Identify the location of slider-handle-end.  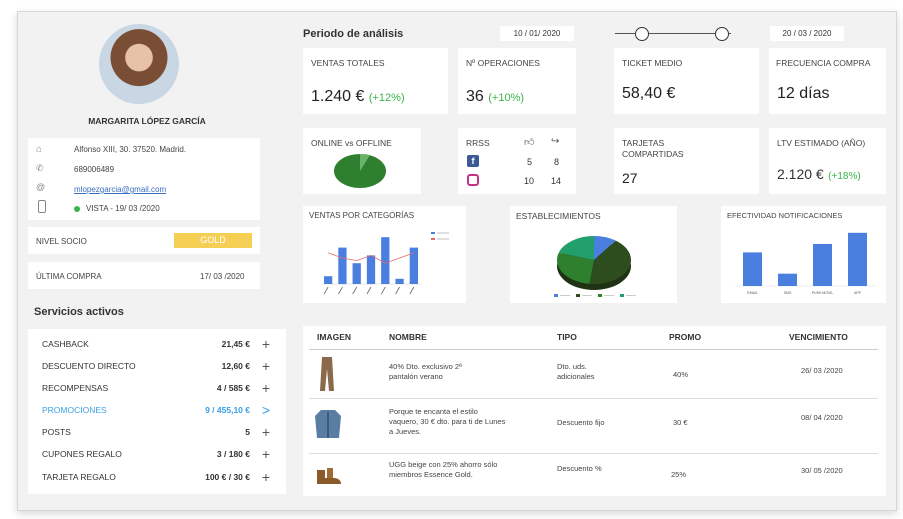
(722, 34).